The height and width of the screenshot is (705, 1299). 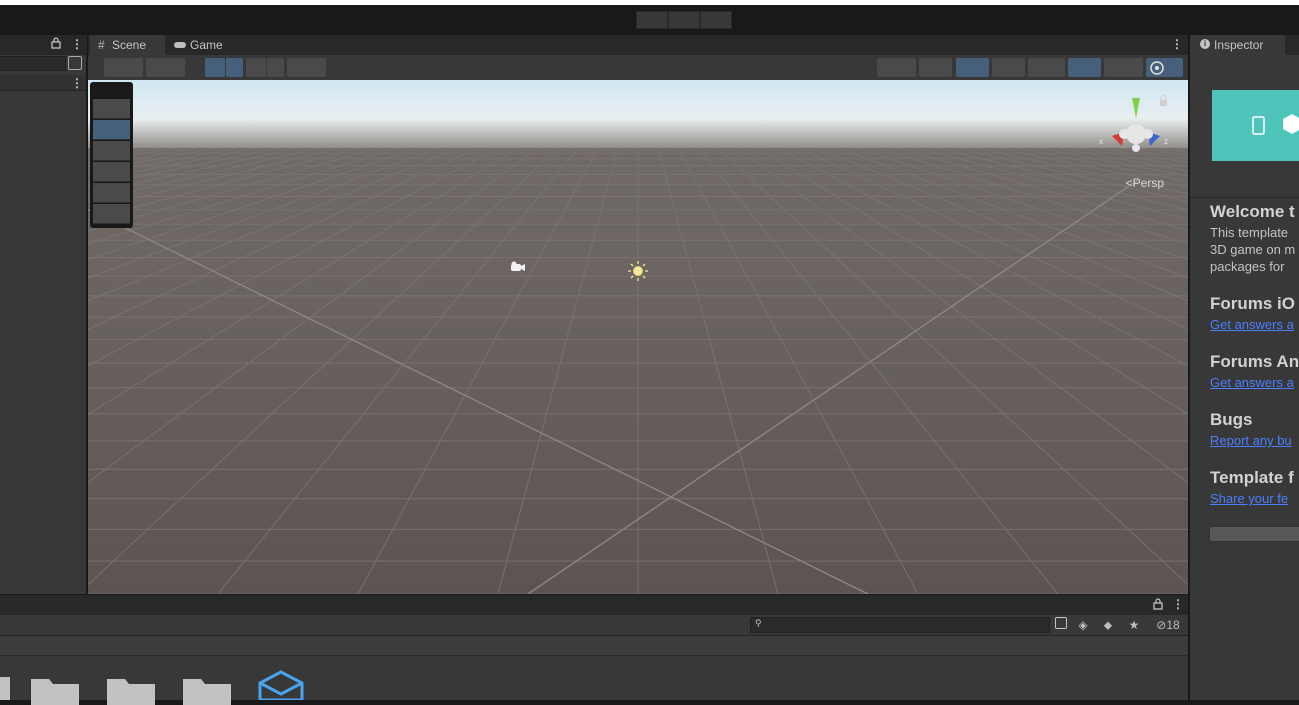 I want to click on hierarchy-panel: ⋮ ⋮, so click(x=43, y=314).